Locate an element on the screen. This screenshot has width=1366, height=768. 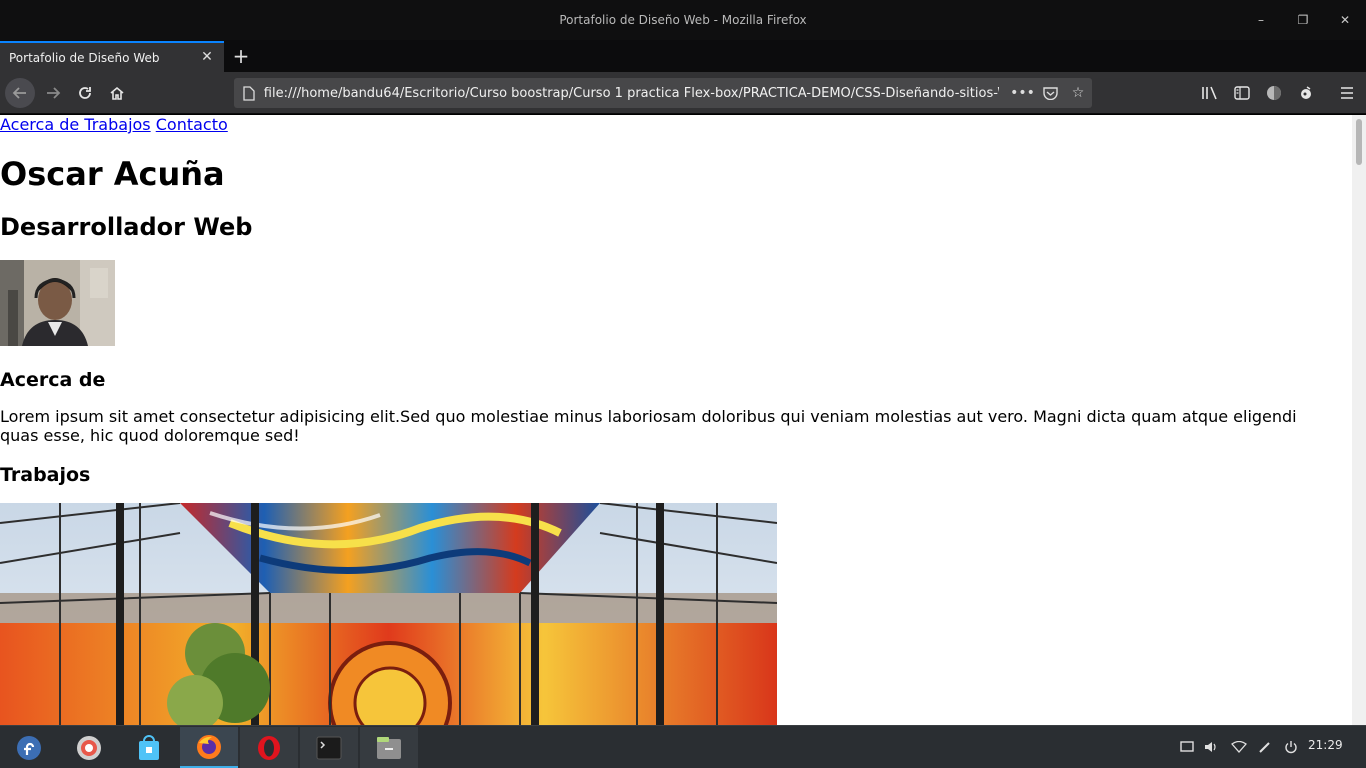
tab-active: Portafolio de Diseño Web ✕ is located at coordinates (112, 56).